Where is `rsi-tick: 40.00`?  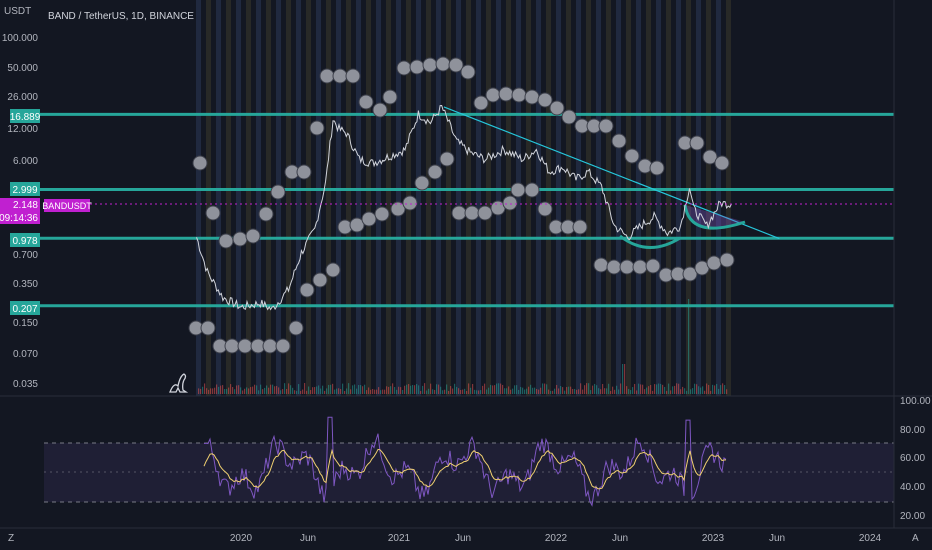
rsi-tick: 40.00 is located at coordinates (912, 487).